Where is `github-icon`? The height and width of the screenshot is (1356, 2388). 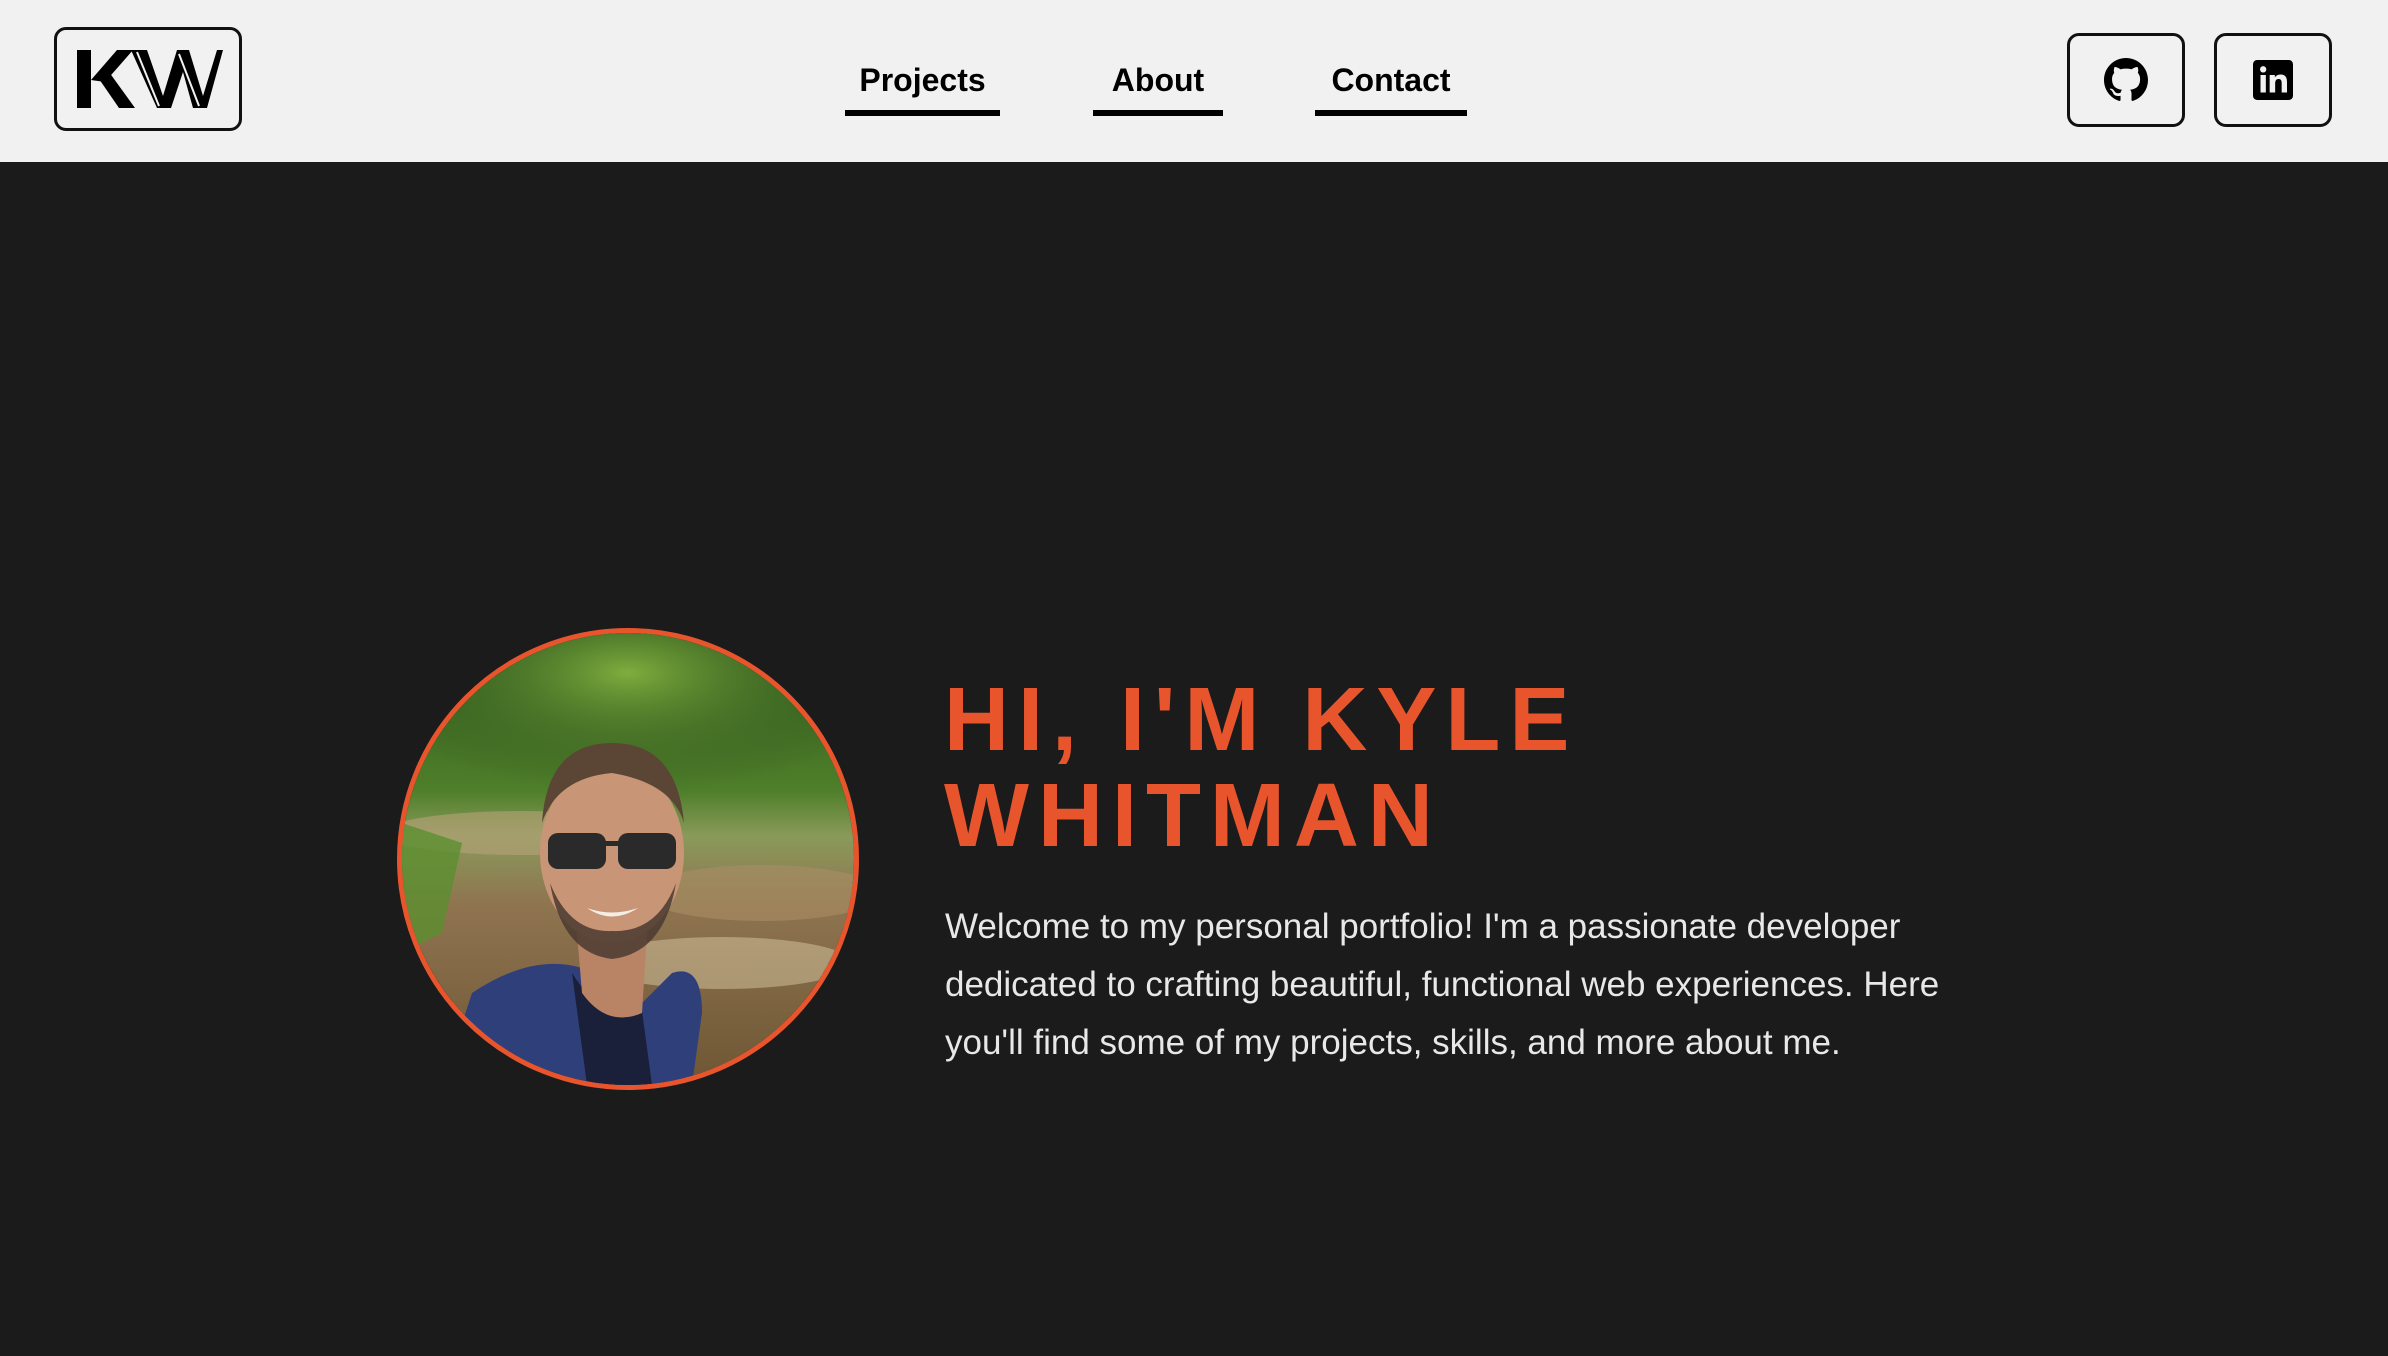
github-icon is located at coordinates (2126, 79).